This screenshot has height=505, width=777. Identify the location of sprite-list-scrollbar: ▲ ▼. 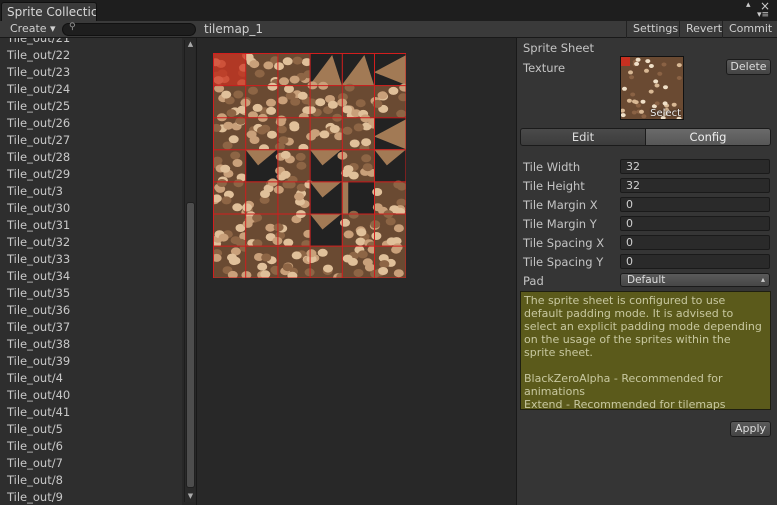
(189, 271).